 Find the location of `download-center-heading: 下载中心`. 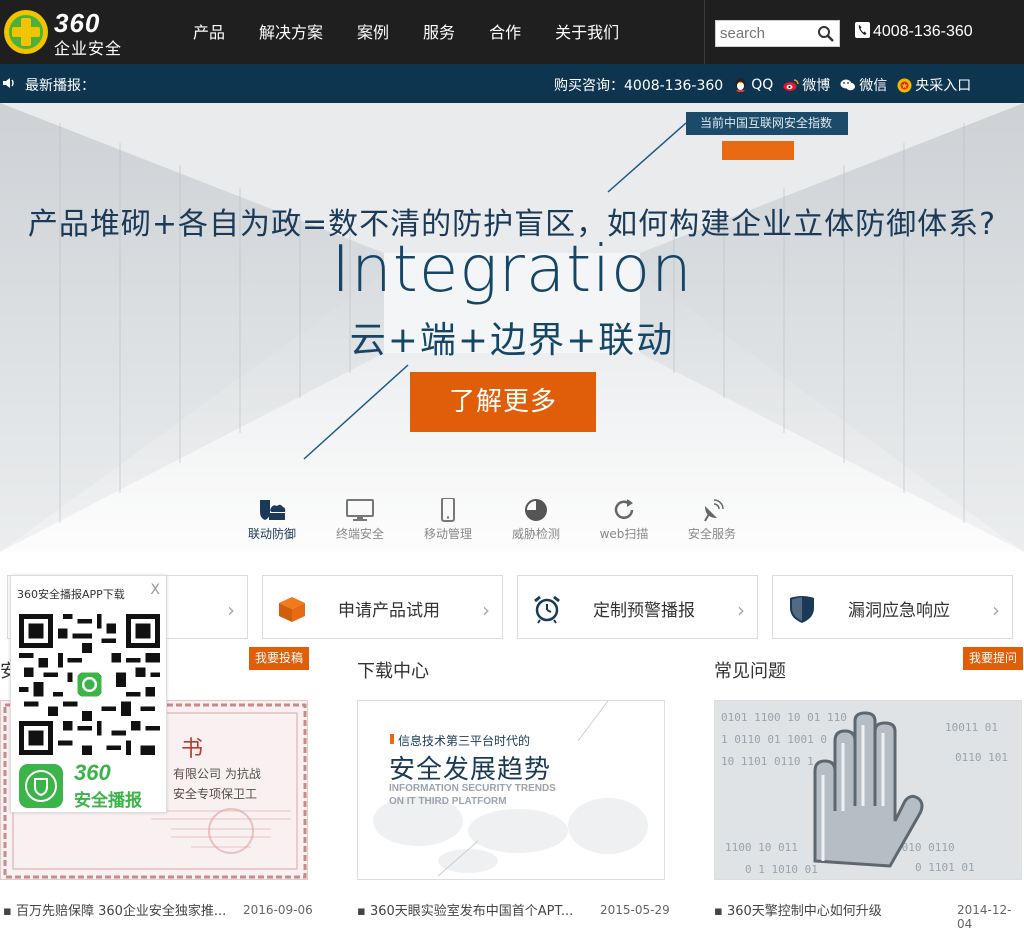

download-center-heading: 下载中心 is located at coordinates (393, 671).